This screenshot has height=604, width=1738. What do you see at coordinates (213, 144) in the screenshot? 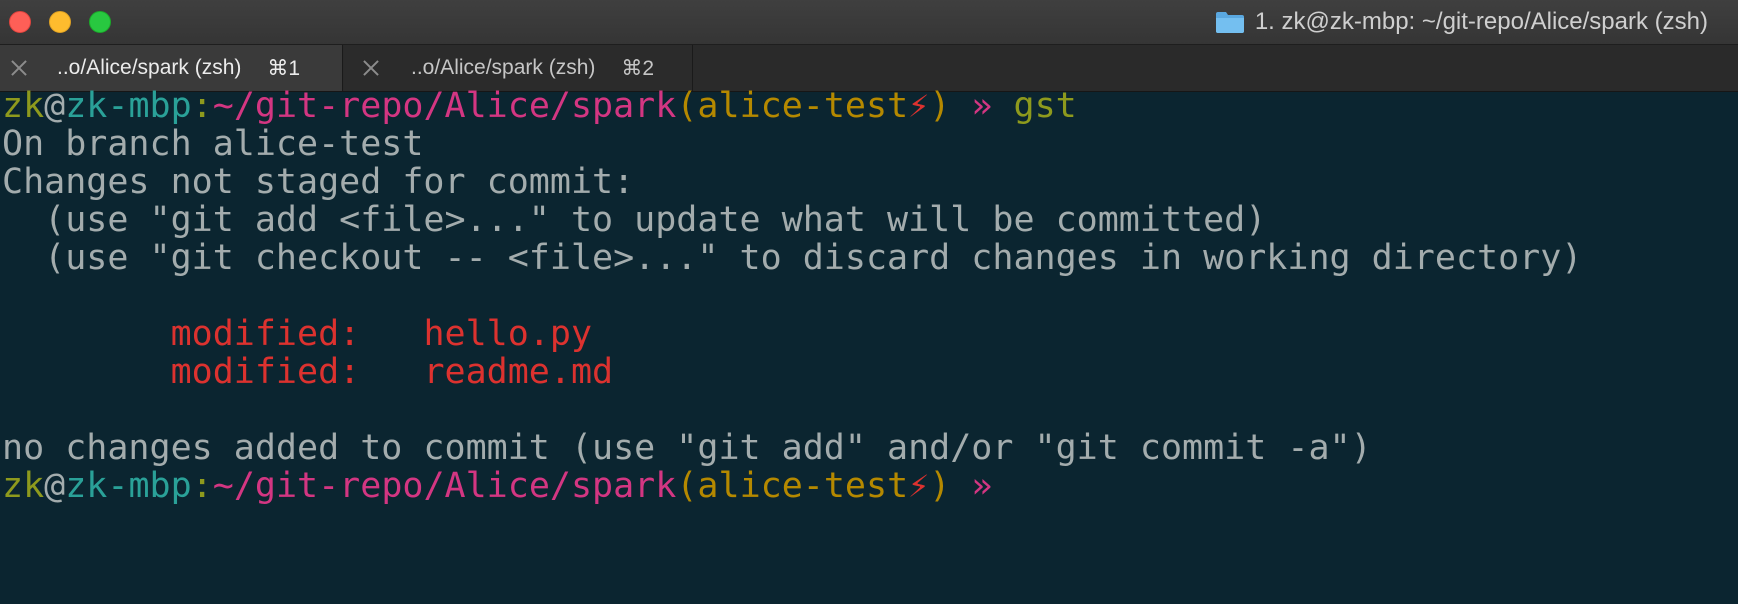
I see `output-branch-line: On branch alice-test` at bounding box center [213, 144].